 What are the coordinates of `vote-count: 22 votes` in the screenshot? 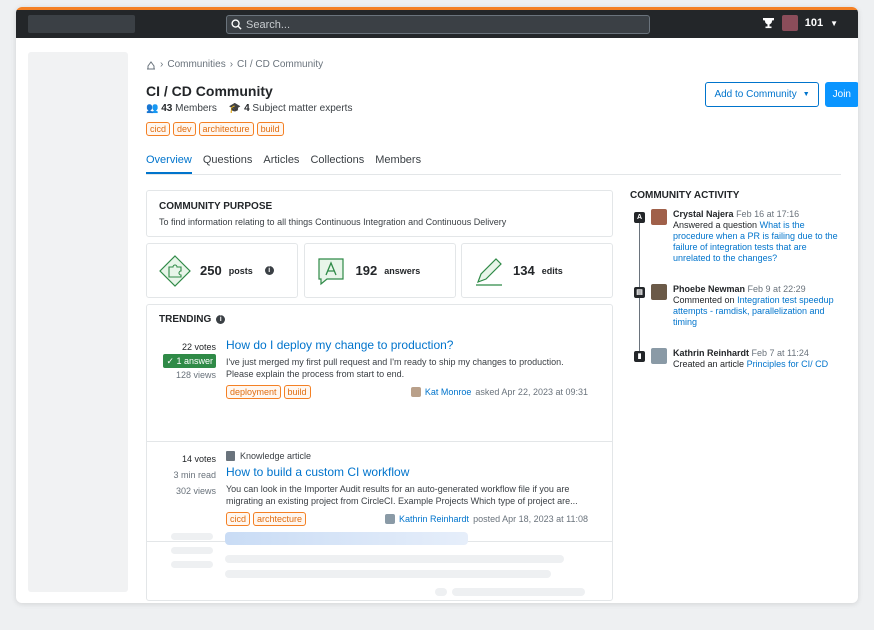 It's located at (198, 347).